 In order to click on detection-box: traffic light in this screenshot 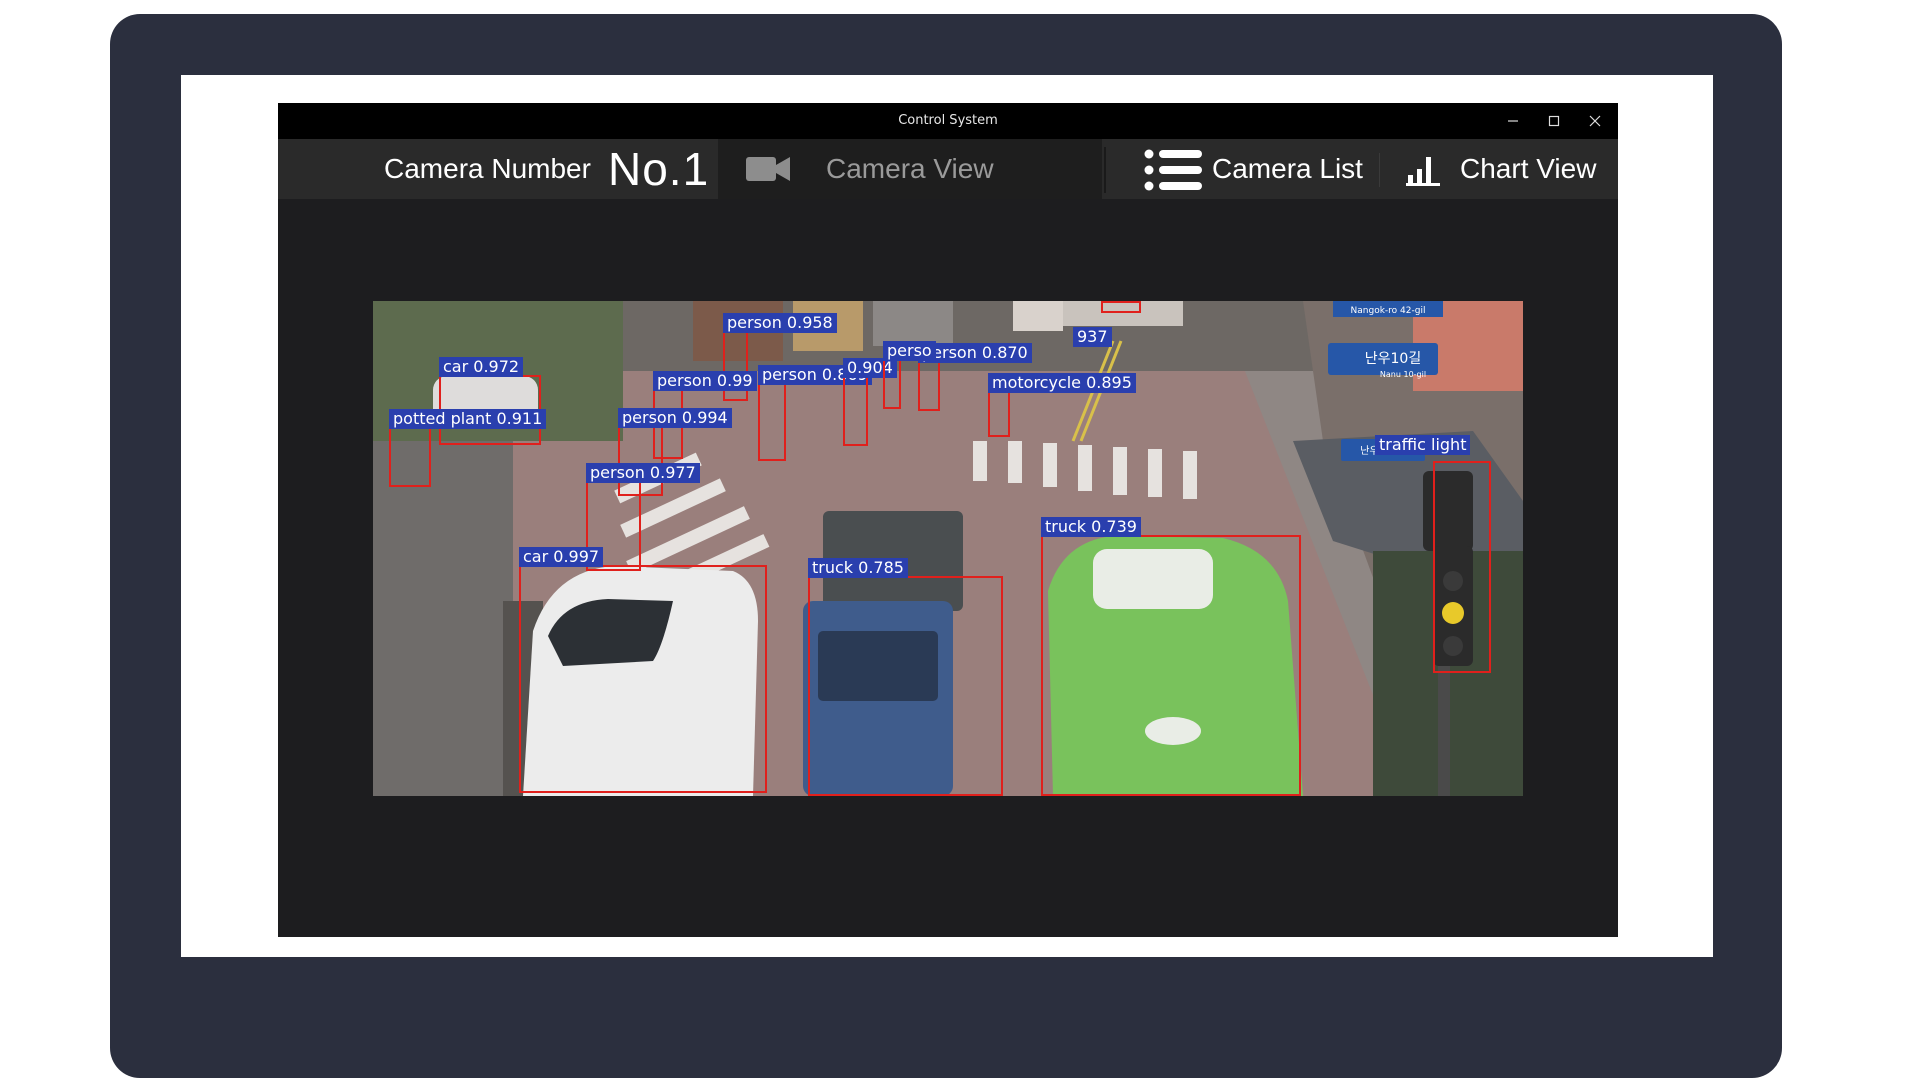, I will do `click(1433, 554)`.